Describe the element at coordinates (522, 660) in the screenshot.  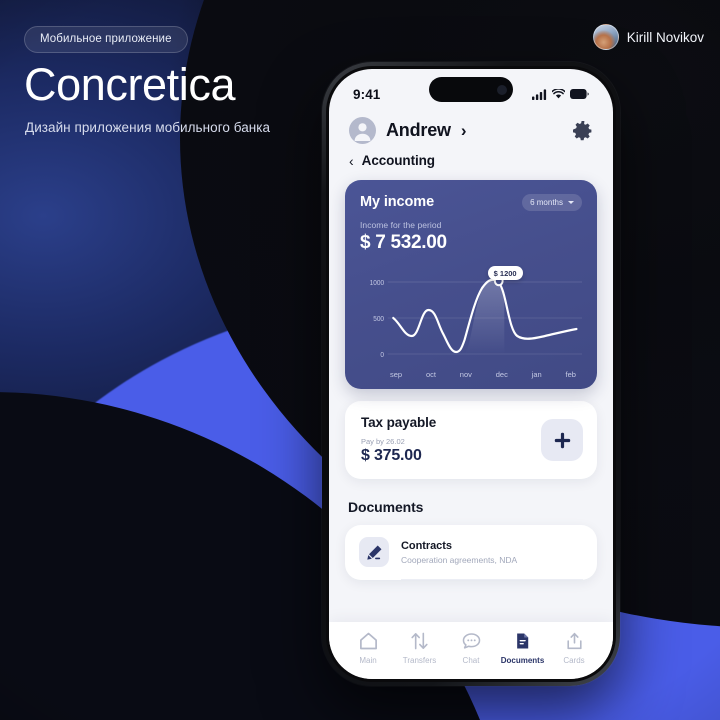
I see `tab-label: Documents` at that location.